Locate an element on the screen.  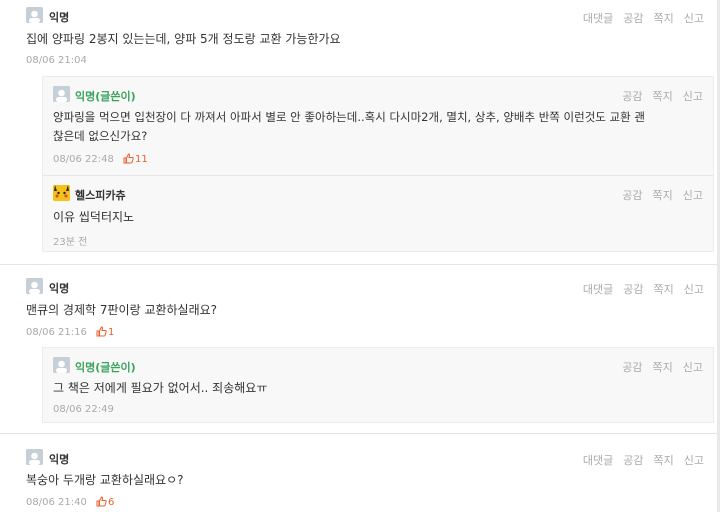
comment-time: 08/06 21:40 is located at coordinates (56, 502).